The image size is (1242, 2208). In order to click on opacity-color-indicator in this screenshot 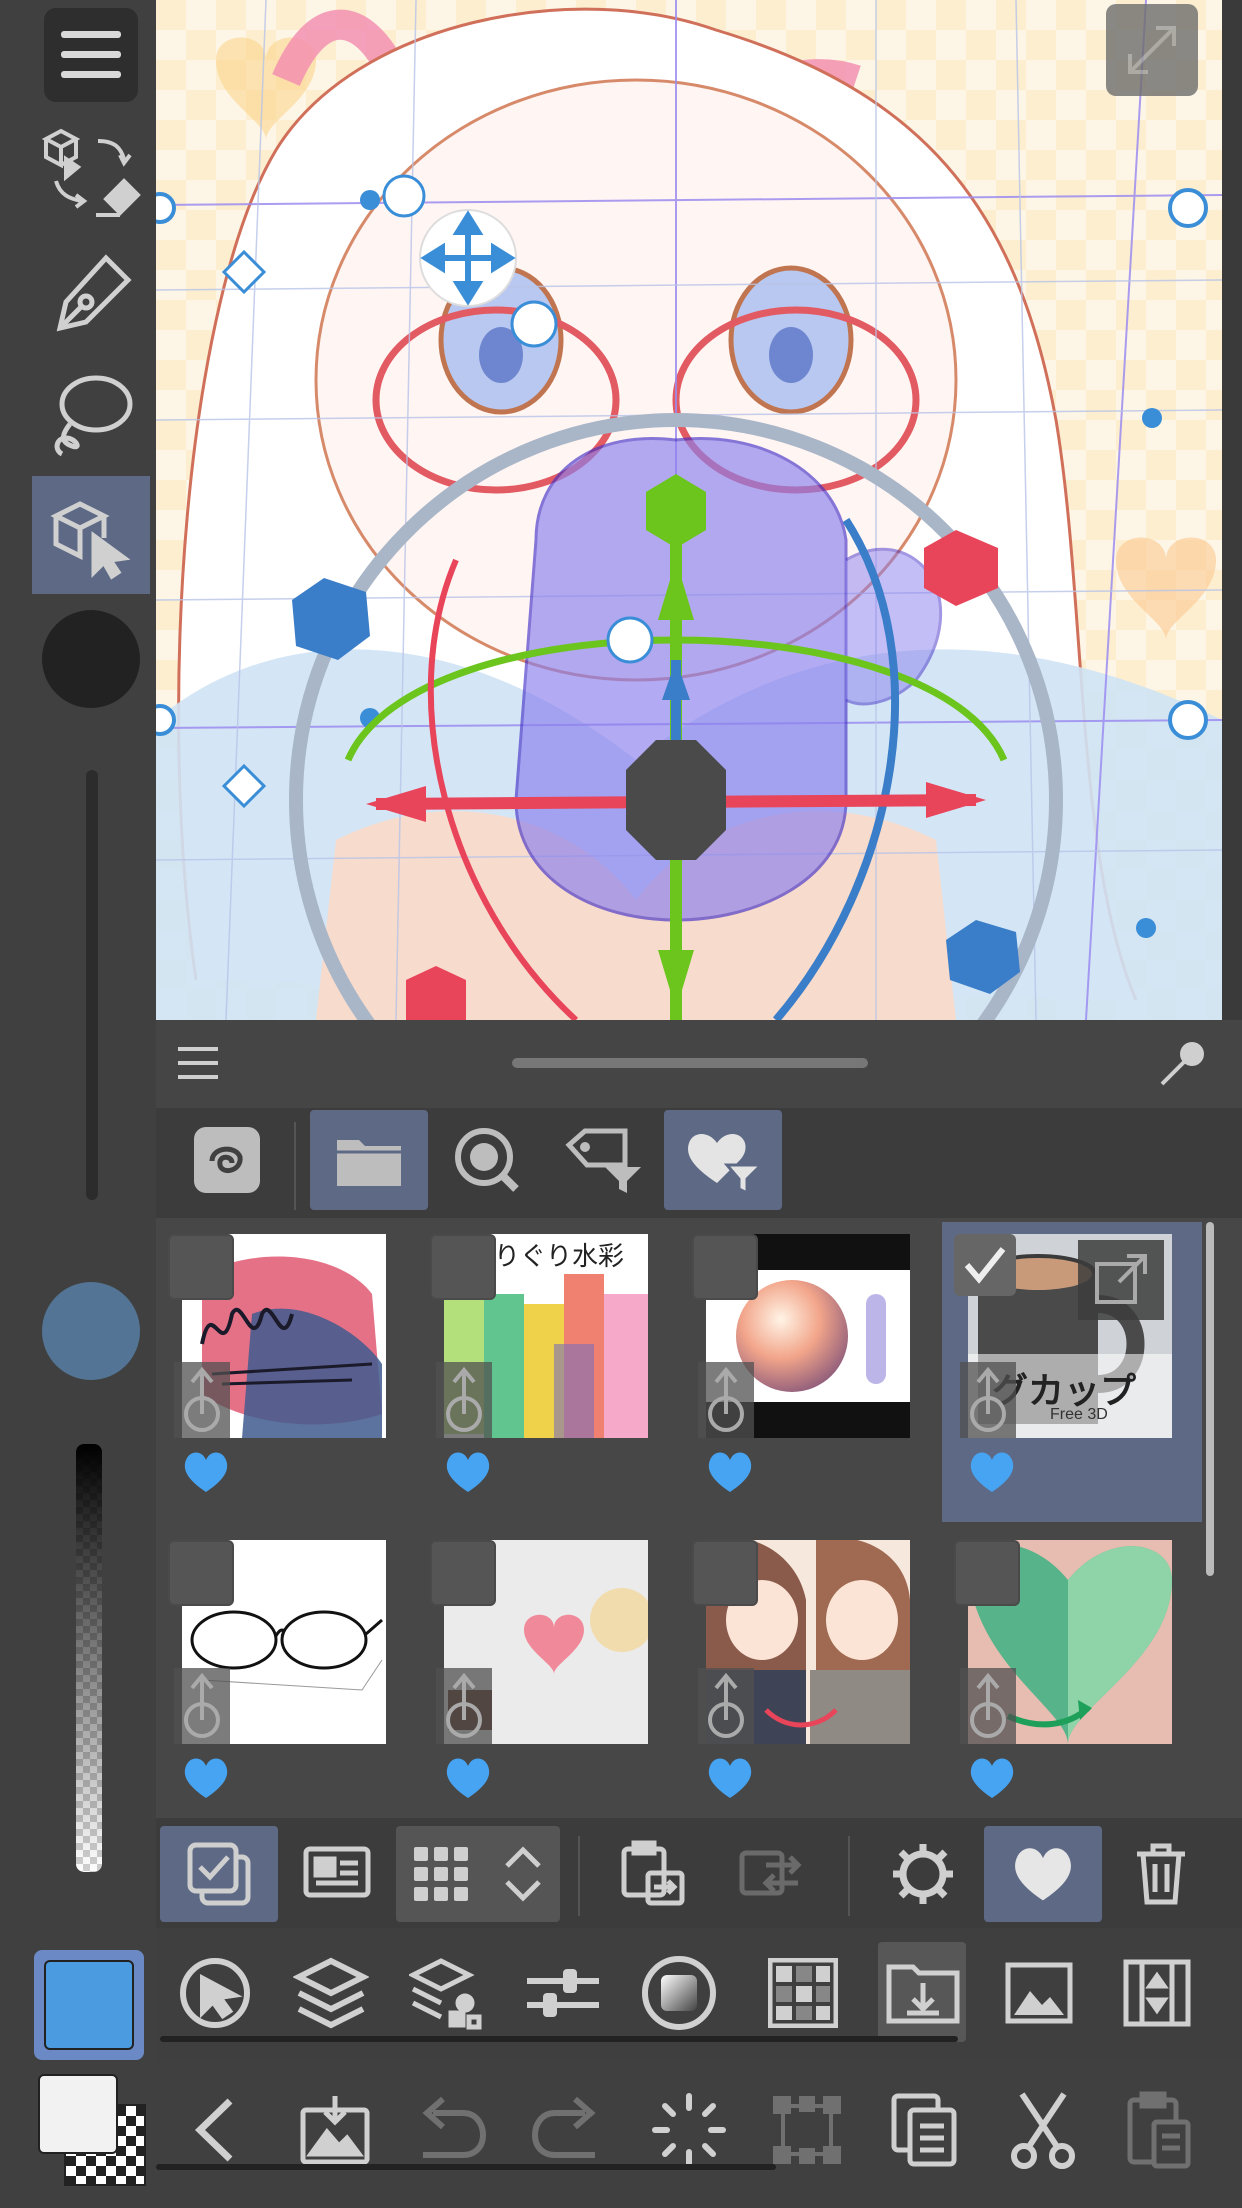, I will do `click(91, 1331)`.